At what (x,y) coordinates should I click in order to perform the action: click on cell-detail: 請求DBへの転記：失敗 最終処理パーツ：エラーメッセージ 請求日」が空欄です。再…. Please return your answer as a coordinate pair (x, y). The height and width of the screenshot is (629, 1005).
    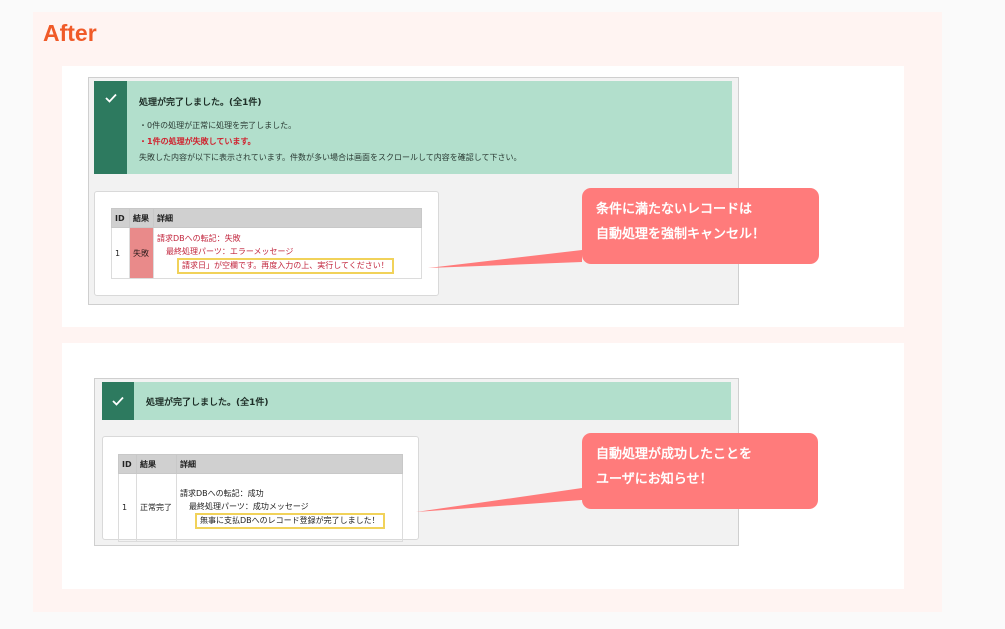
    Looking at the image, I should click on (287, 253).